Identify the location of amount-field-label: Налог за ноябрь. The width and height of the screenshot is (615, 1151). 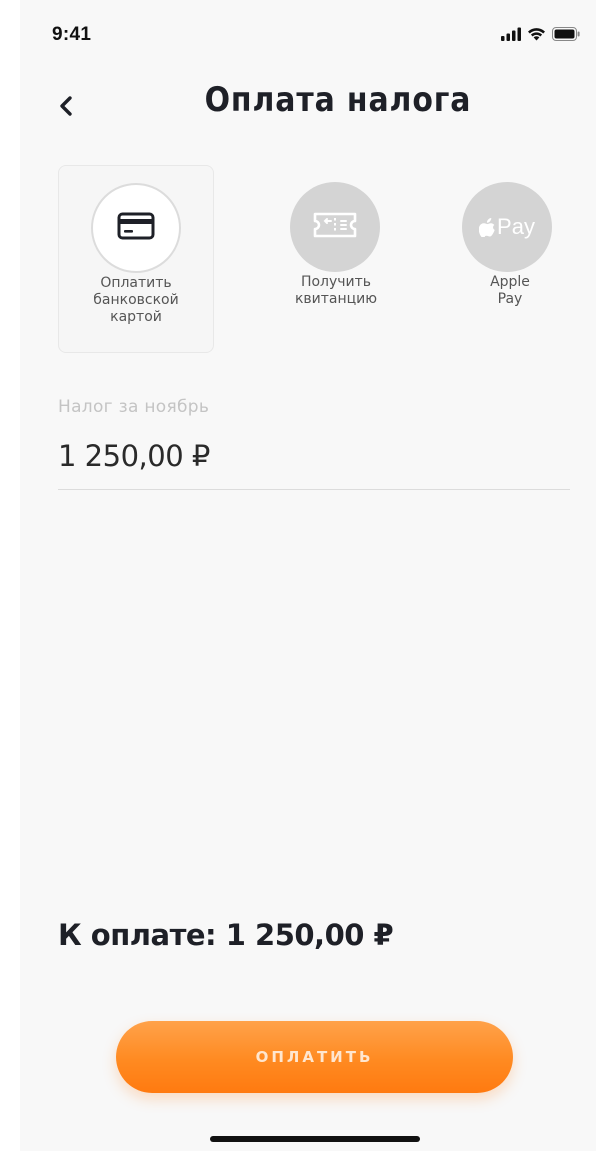
(134, 407).